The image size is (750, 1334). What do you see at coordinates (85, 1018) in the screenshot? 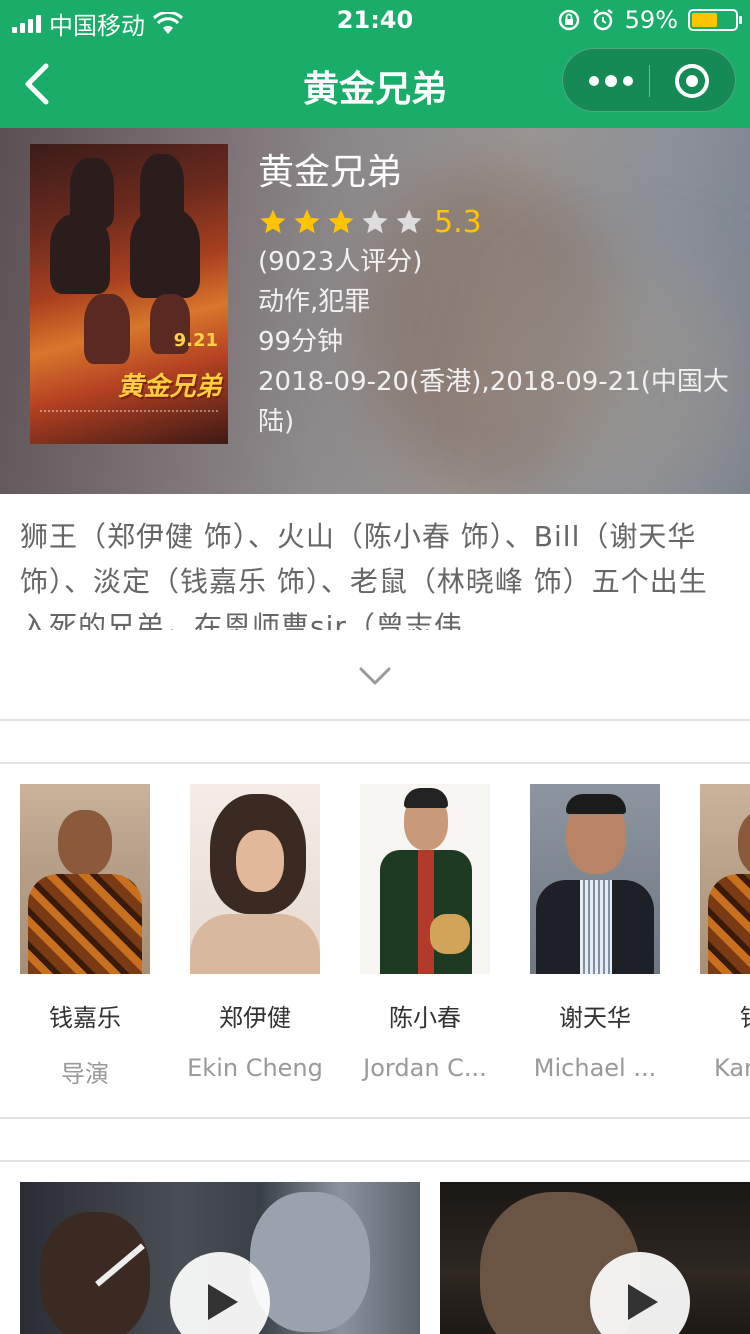
I see `cast-name: 钱嘉乐` at bounding box center [85, 1018].